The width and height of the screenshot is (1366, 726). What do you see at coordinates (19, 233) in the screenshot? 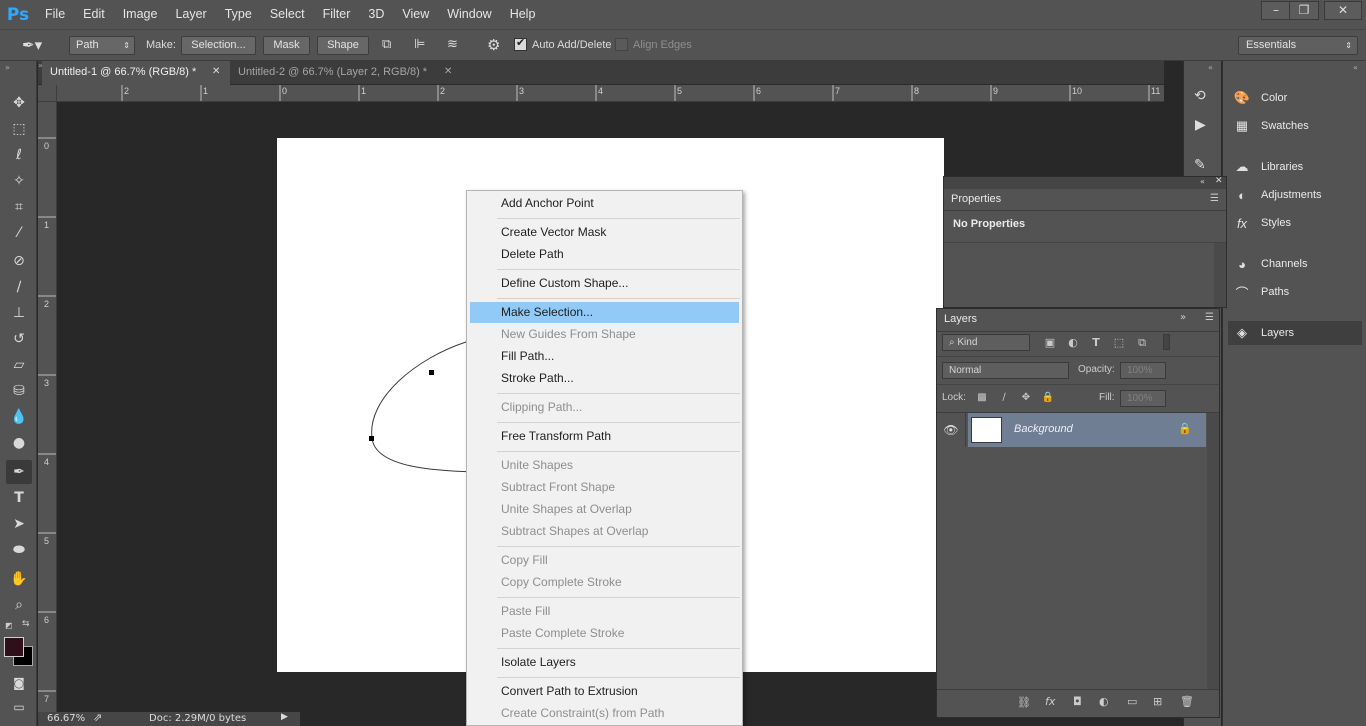
I see `eyedropper-tool-icon: ⁄` at bounding box center [19, 233].